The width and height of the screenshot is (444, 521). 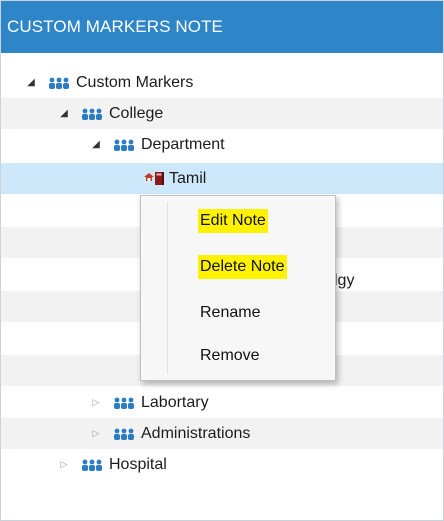 What do you see at coordinates (230, 313) in the screenshot?
I see `menu-item-rename: Rename` at bounding box center [230, 313].